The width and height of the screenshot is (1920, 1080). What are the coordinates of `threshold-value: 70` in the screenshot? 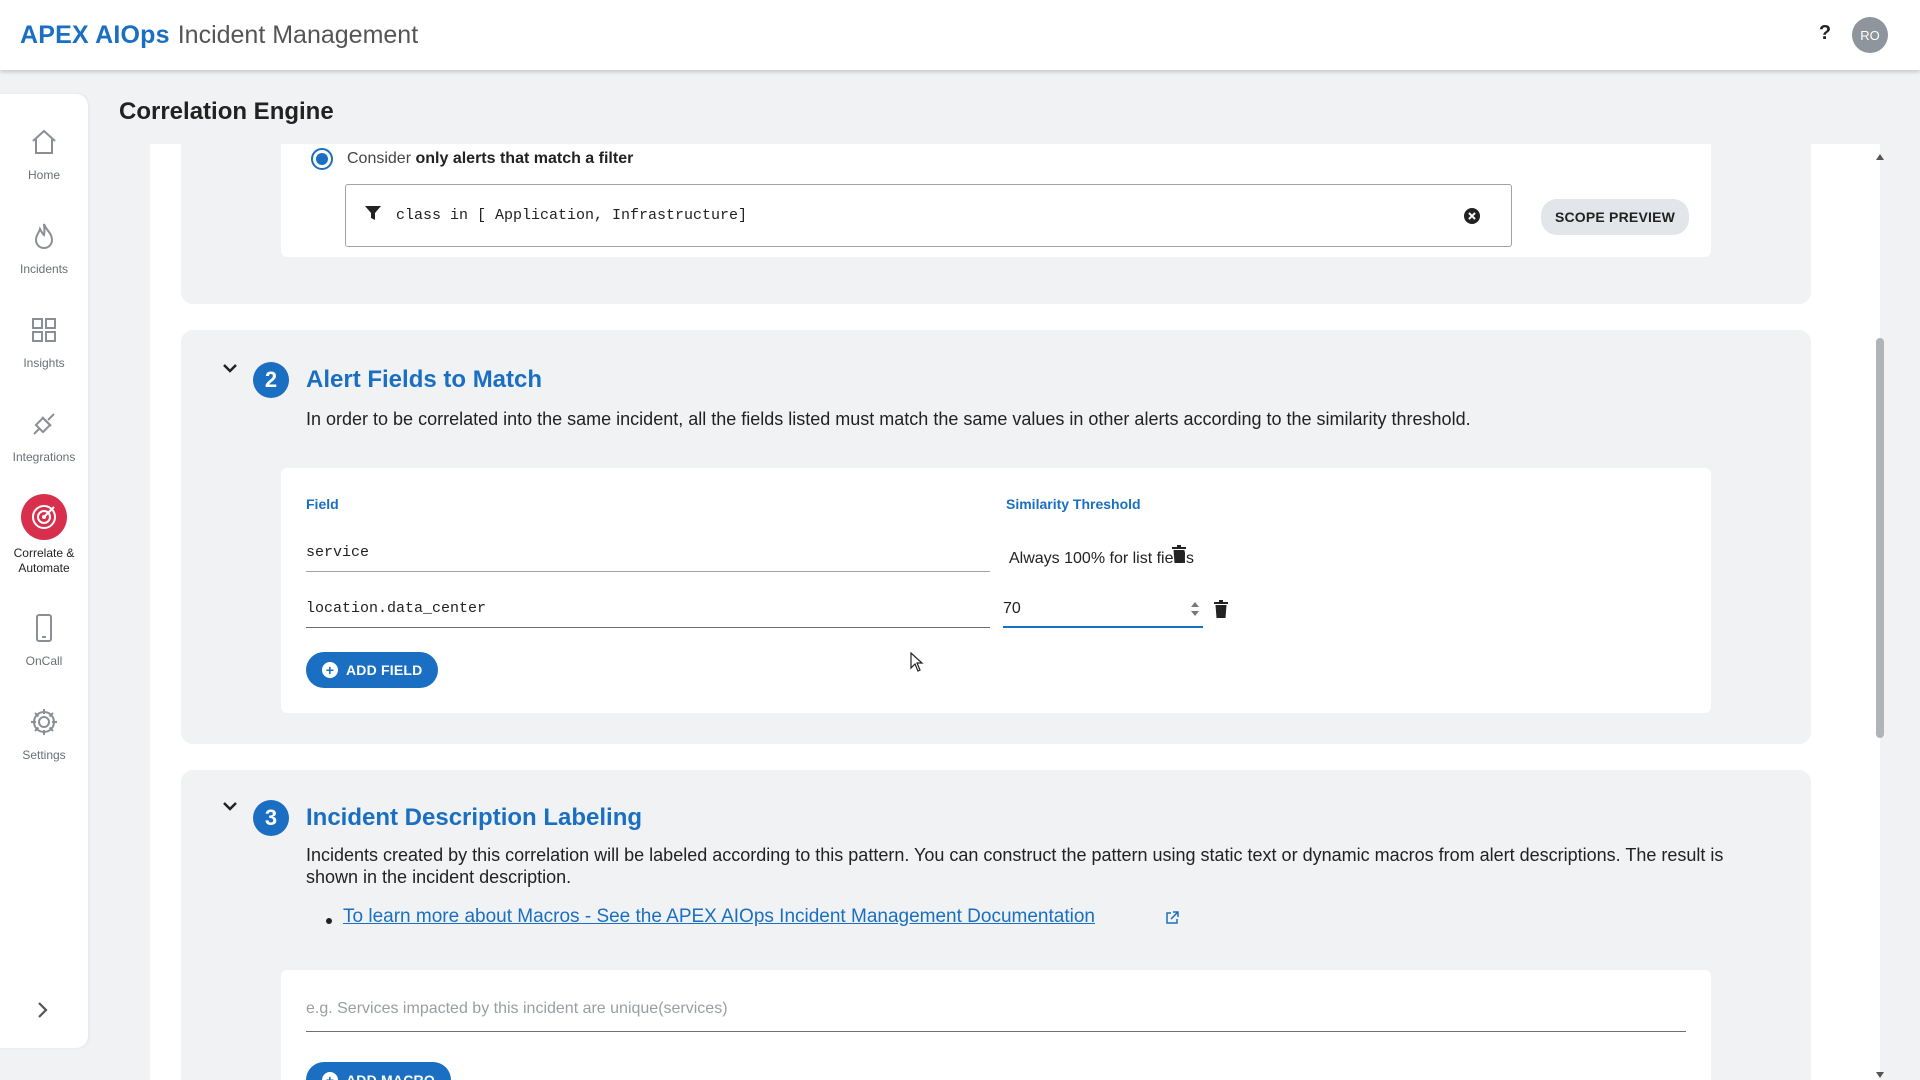 It's located at (1012, 608).